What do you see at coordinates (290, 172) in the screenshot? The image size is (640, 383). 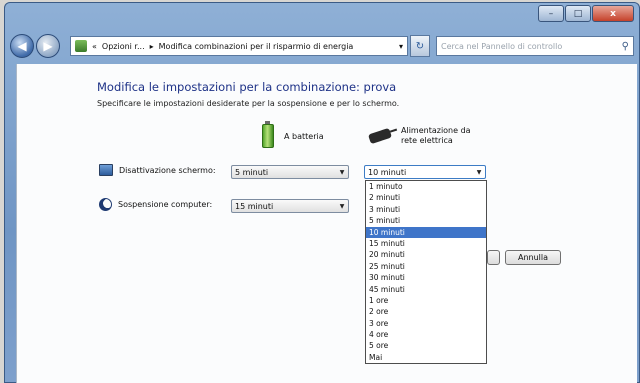 I see `display-off-battery-select: 5 minuti ▼` at bounding box center [290, 172].